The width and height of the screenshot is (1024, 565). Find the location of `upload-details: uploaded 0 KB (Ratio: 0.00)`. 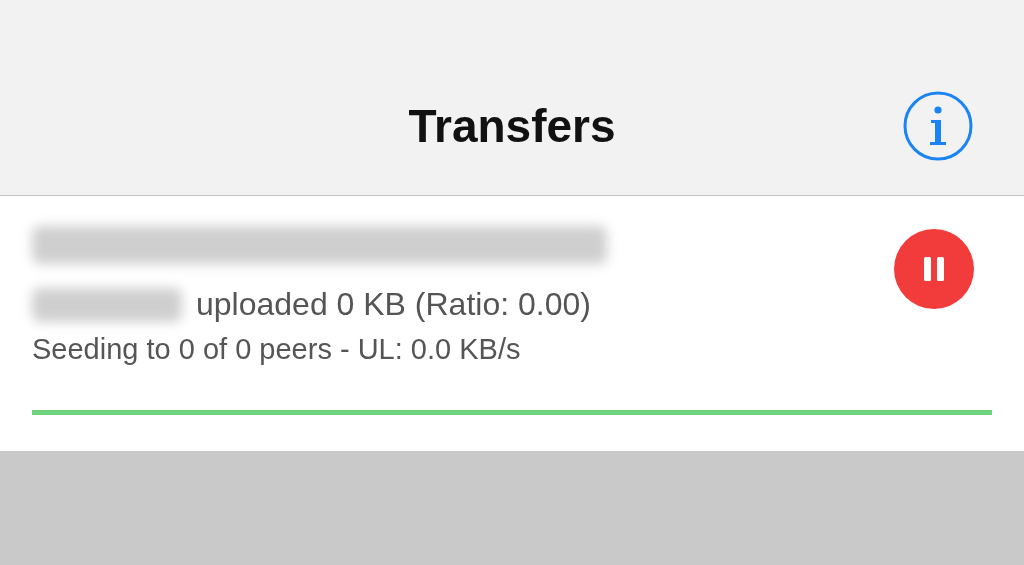

upload-details: uploaded 0 KB (Ratio: 0.00) is located at coordinates (393, 304).